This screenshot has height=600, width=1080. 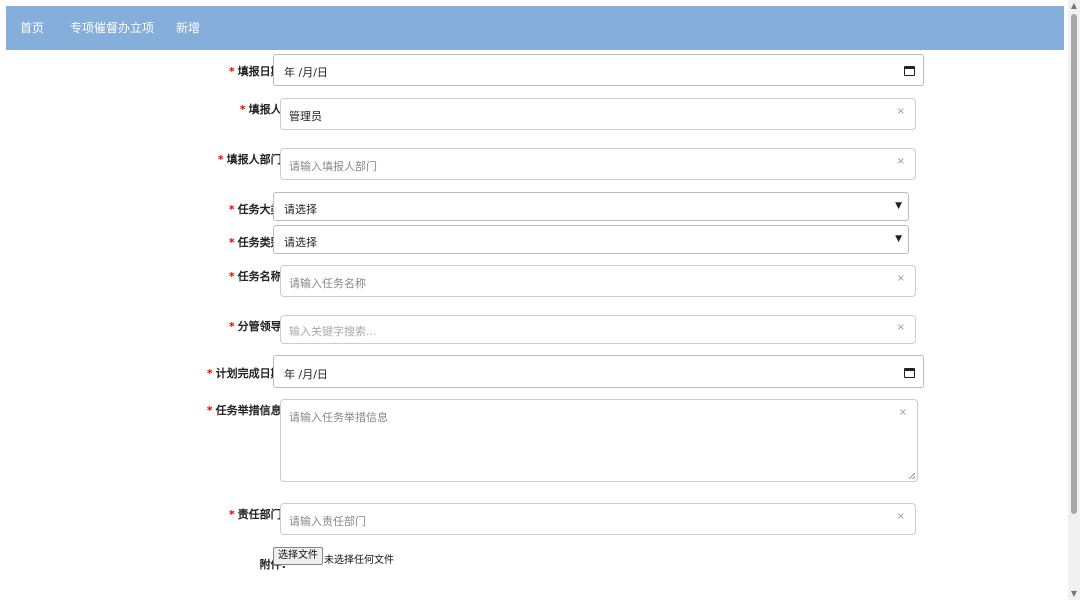 I want to click on task-category-value: 请选择, so click(x=300, y=209).